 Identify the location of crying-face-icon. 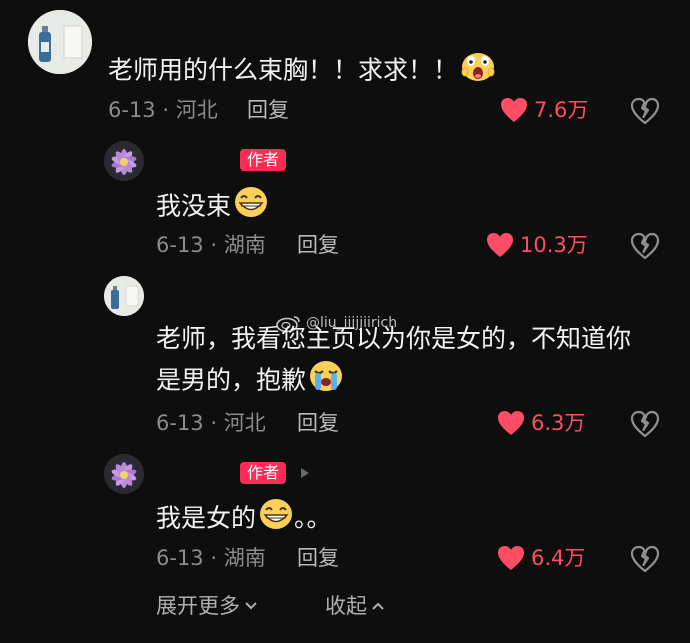
(326, 381).